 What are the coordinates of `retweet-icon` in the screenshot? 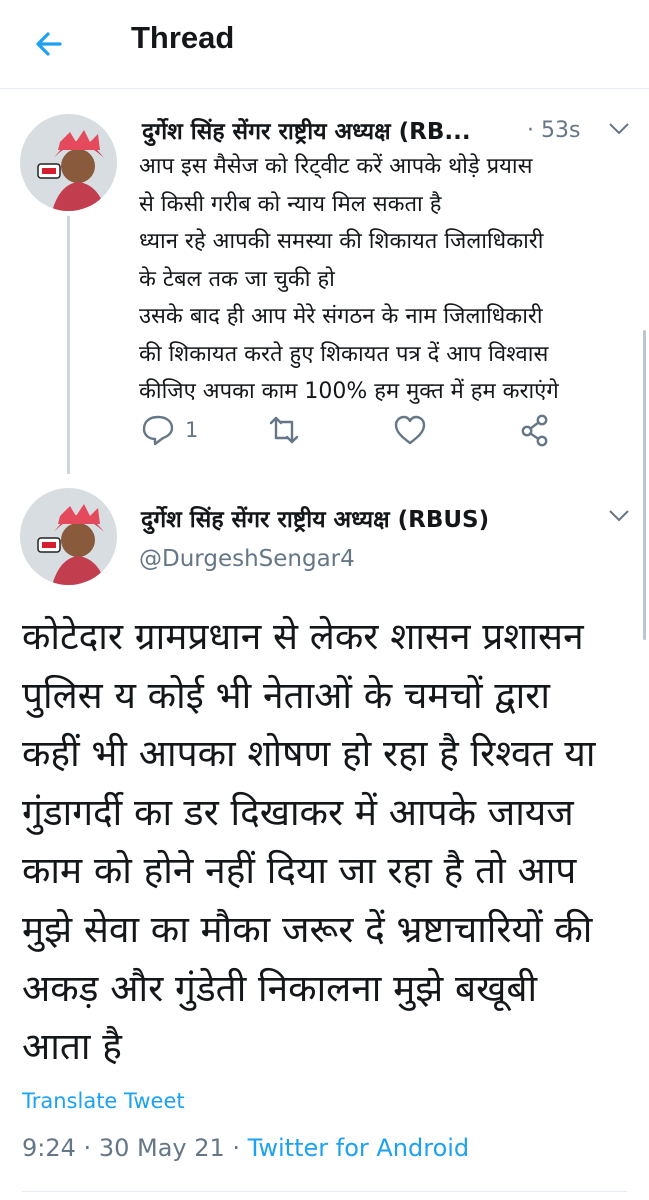 It's located at (284, 430).